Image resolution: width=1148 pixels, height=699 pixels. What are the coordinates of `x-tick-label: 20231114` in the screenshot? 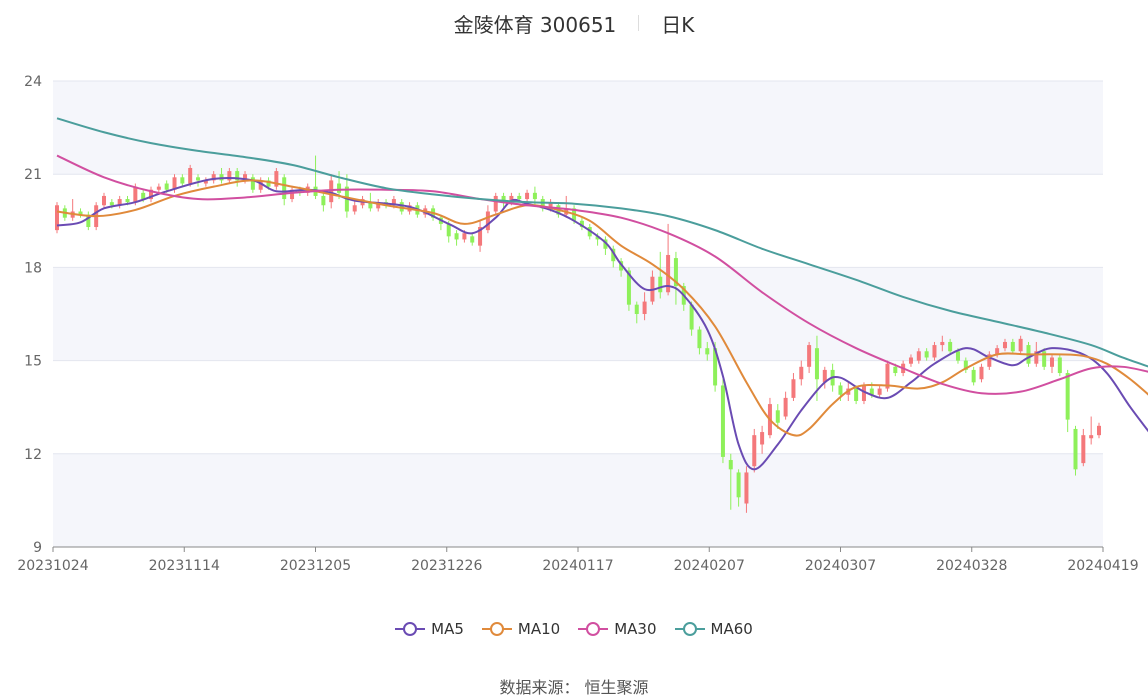 It's located at (184, 566).